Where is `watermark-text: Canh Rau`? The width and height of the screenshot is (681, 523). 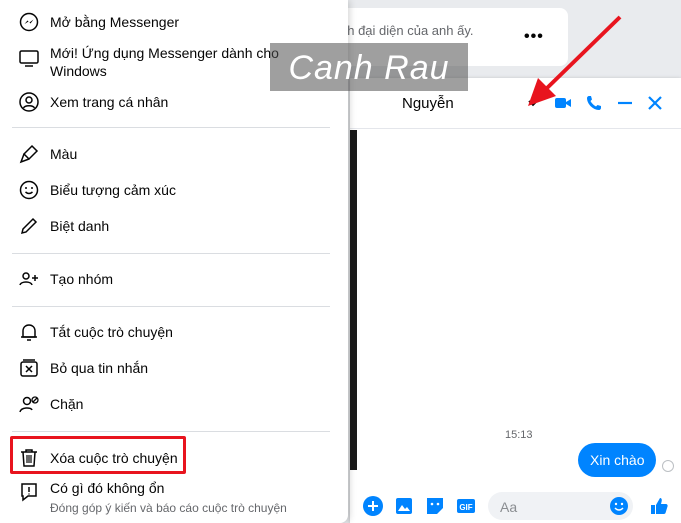
watermark-text: Canh Rau is located at coordinates (369, 68).